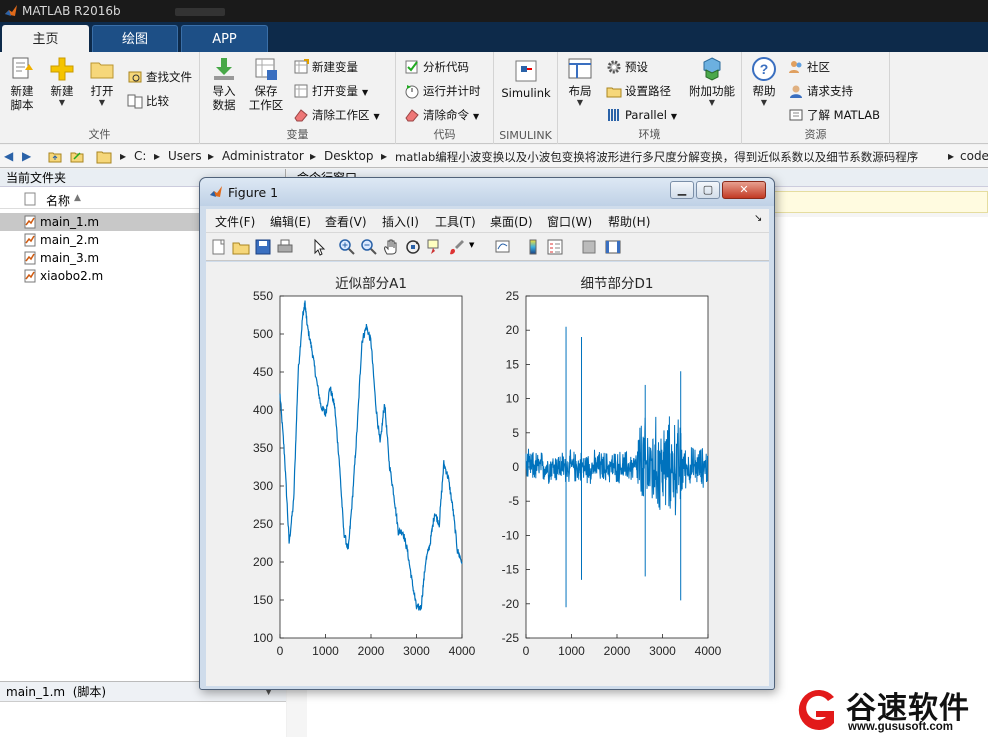 This screenshot has height=737, width=988. What do you see at coordinates (30, 276) in the screenshot?
I see `m-file-icon` at bounding box center [30, 276].